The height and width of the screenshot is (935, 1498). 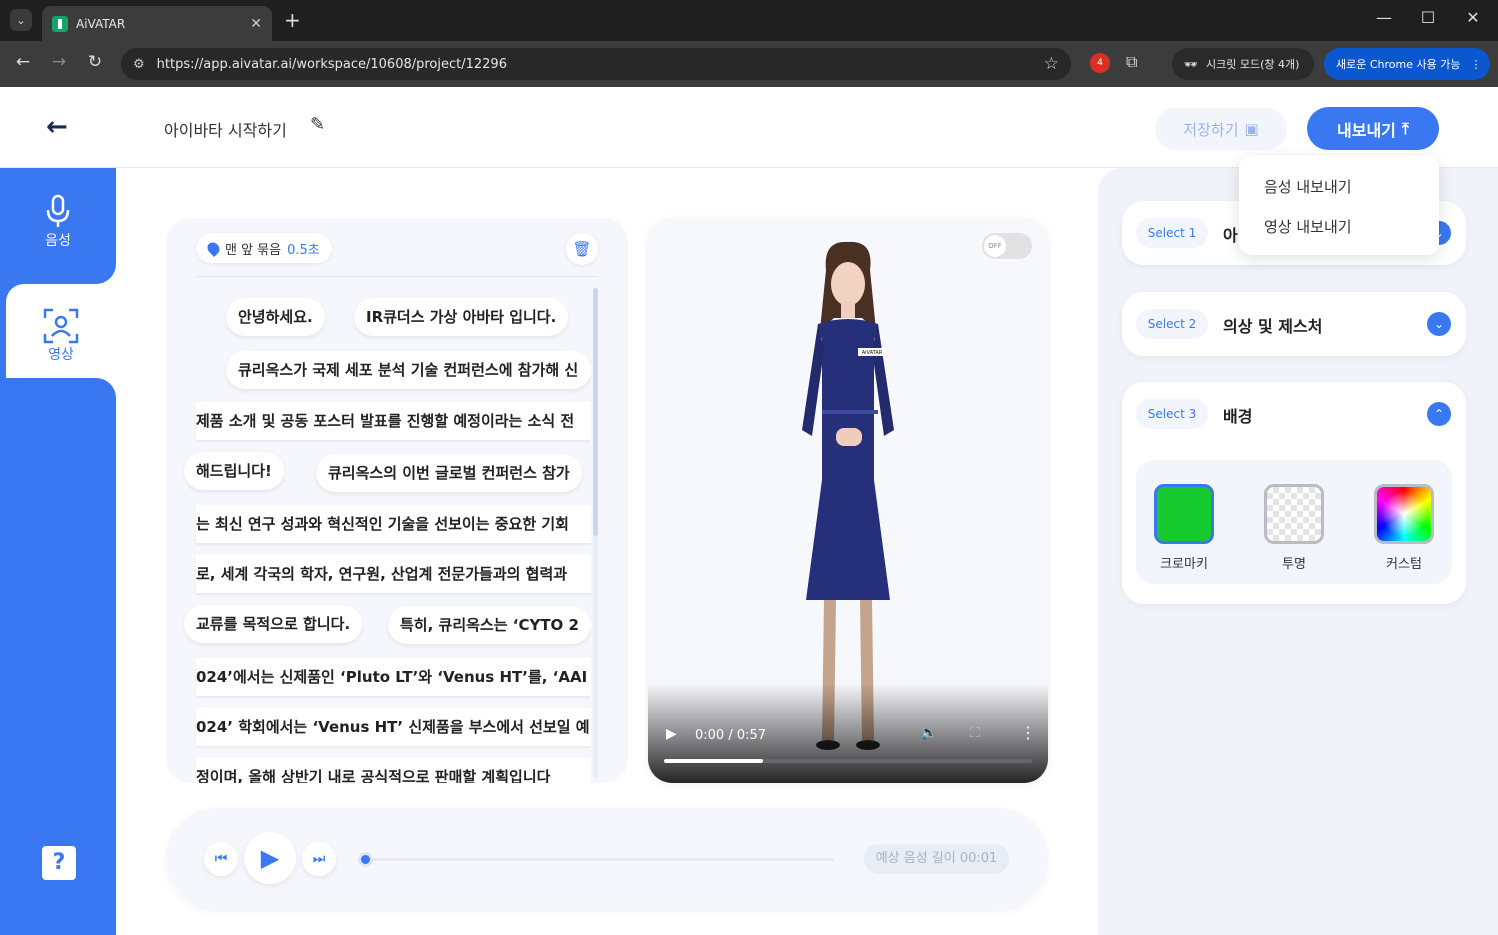 I want to click on tab-close-icon: ✕, so click(x=256, y=24).